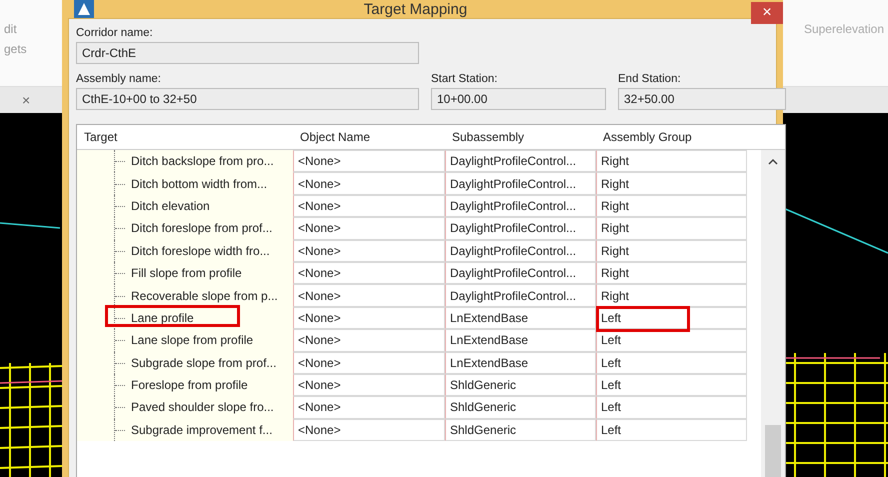 This screenshot has width=888, height=477. What do you see at coordinates (26, 100) in the screenshot?
I see `tab-close-button: ×` at bounding box center [26, 100].